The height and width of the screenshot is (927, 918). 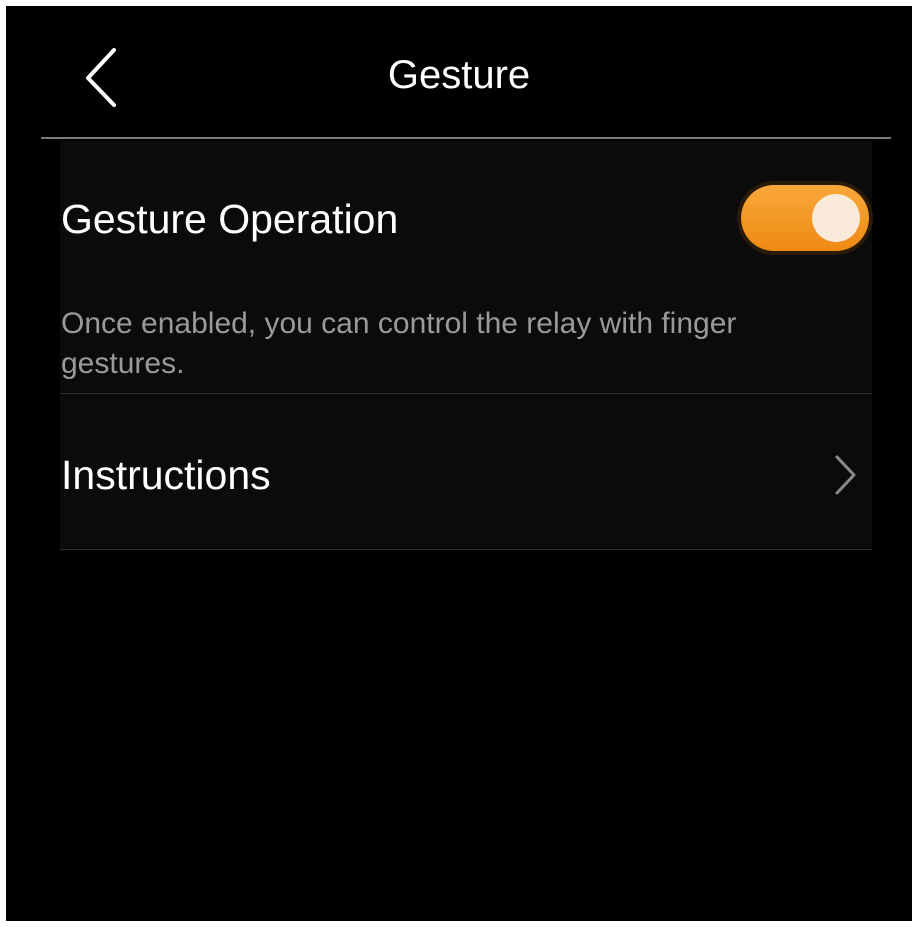 I want to click on instructions-row: Instructions, so click(x=466, y=471).